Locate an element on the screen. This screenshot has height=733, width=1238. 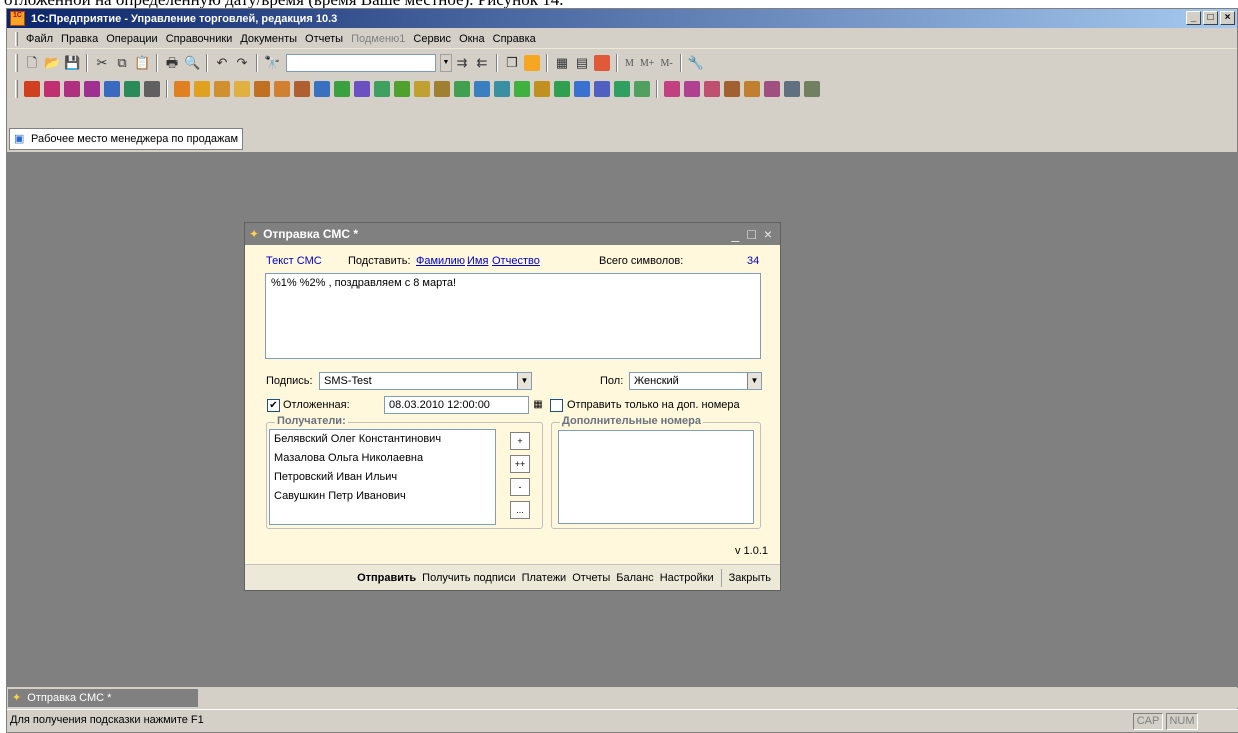
delayed-checkbox: ✔ is located at coordinates (273, 405).